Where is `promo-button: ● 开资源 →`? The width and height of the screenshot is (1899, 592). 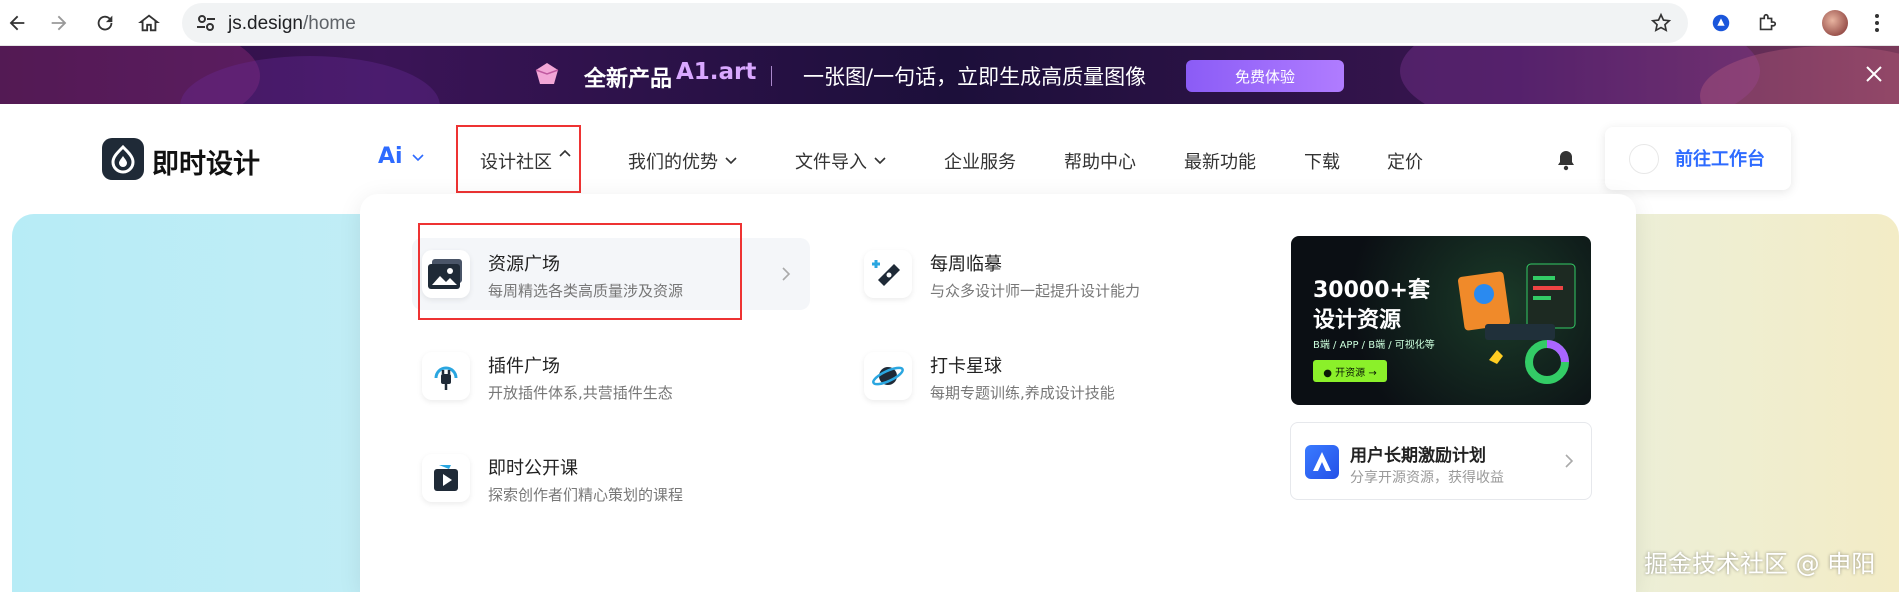
promo-button: ● 开资源 → is located at coordinates (1350, 371).